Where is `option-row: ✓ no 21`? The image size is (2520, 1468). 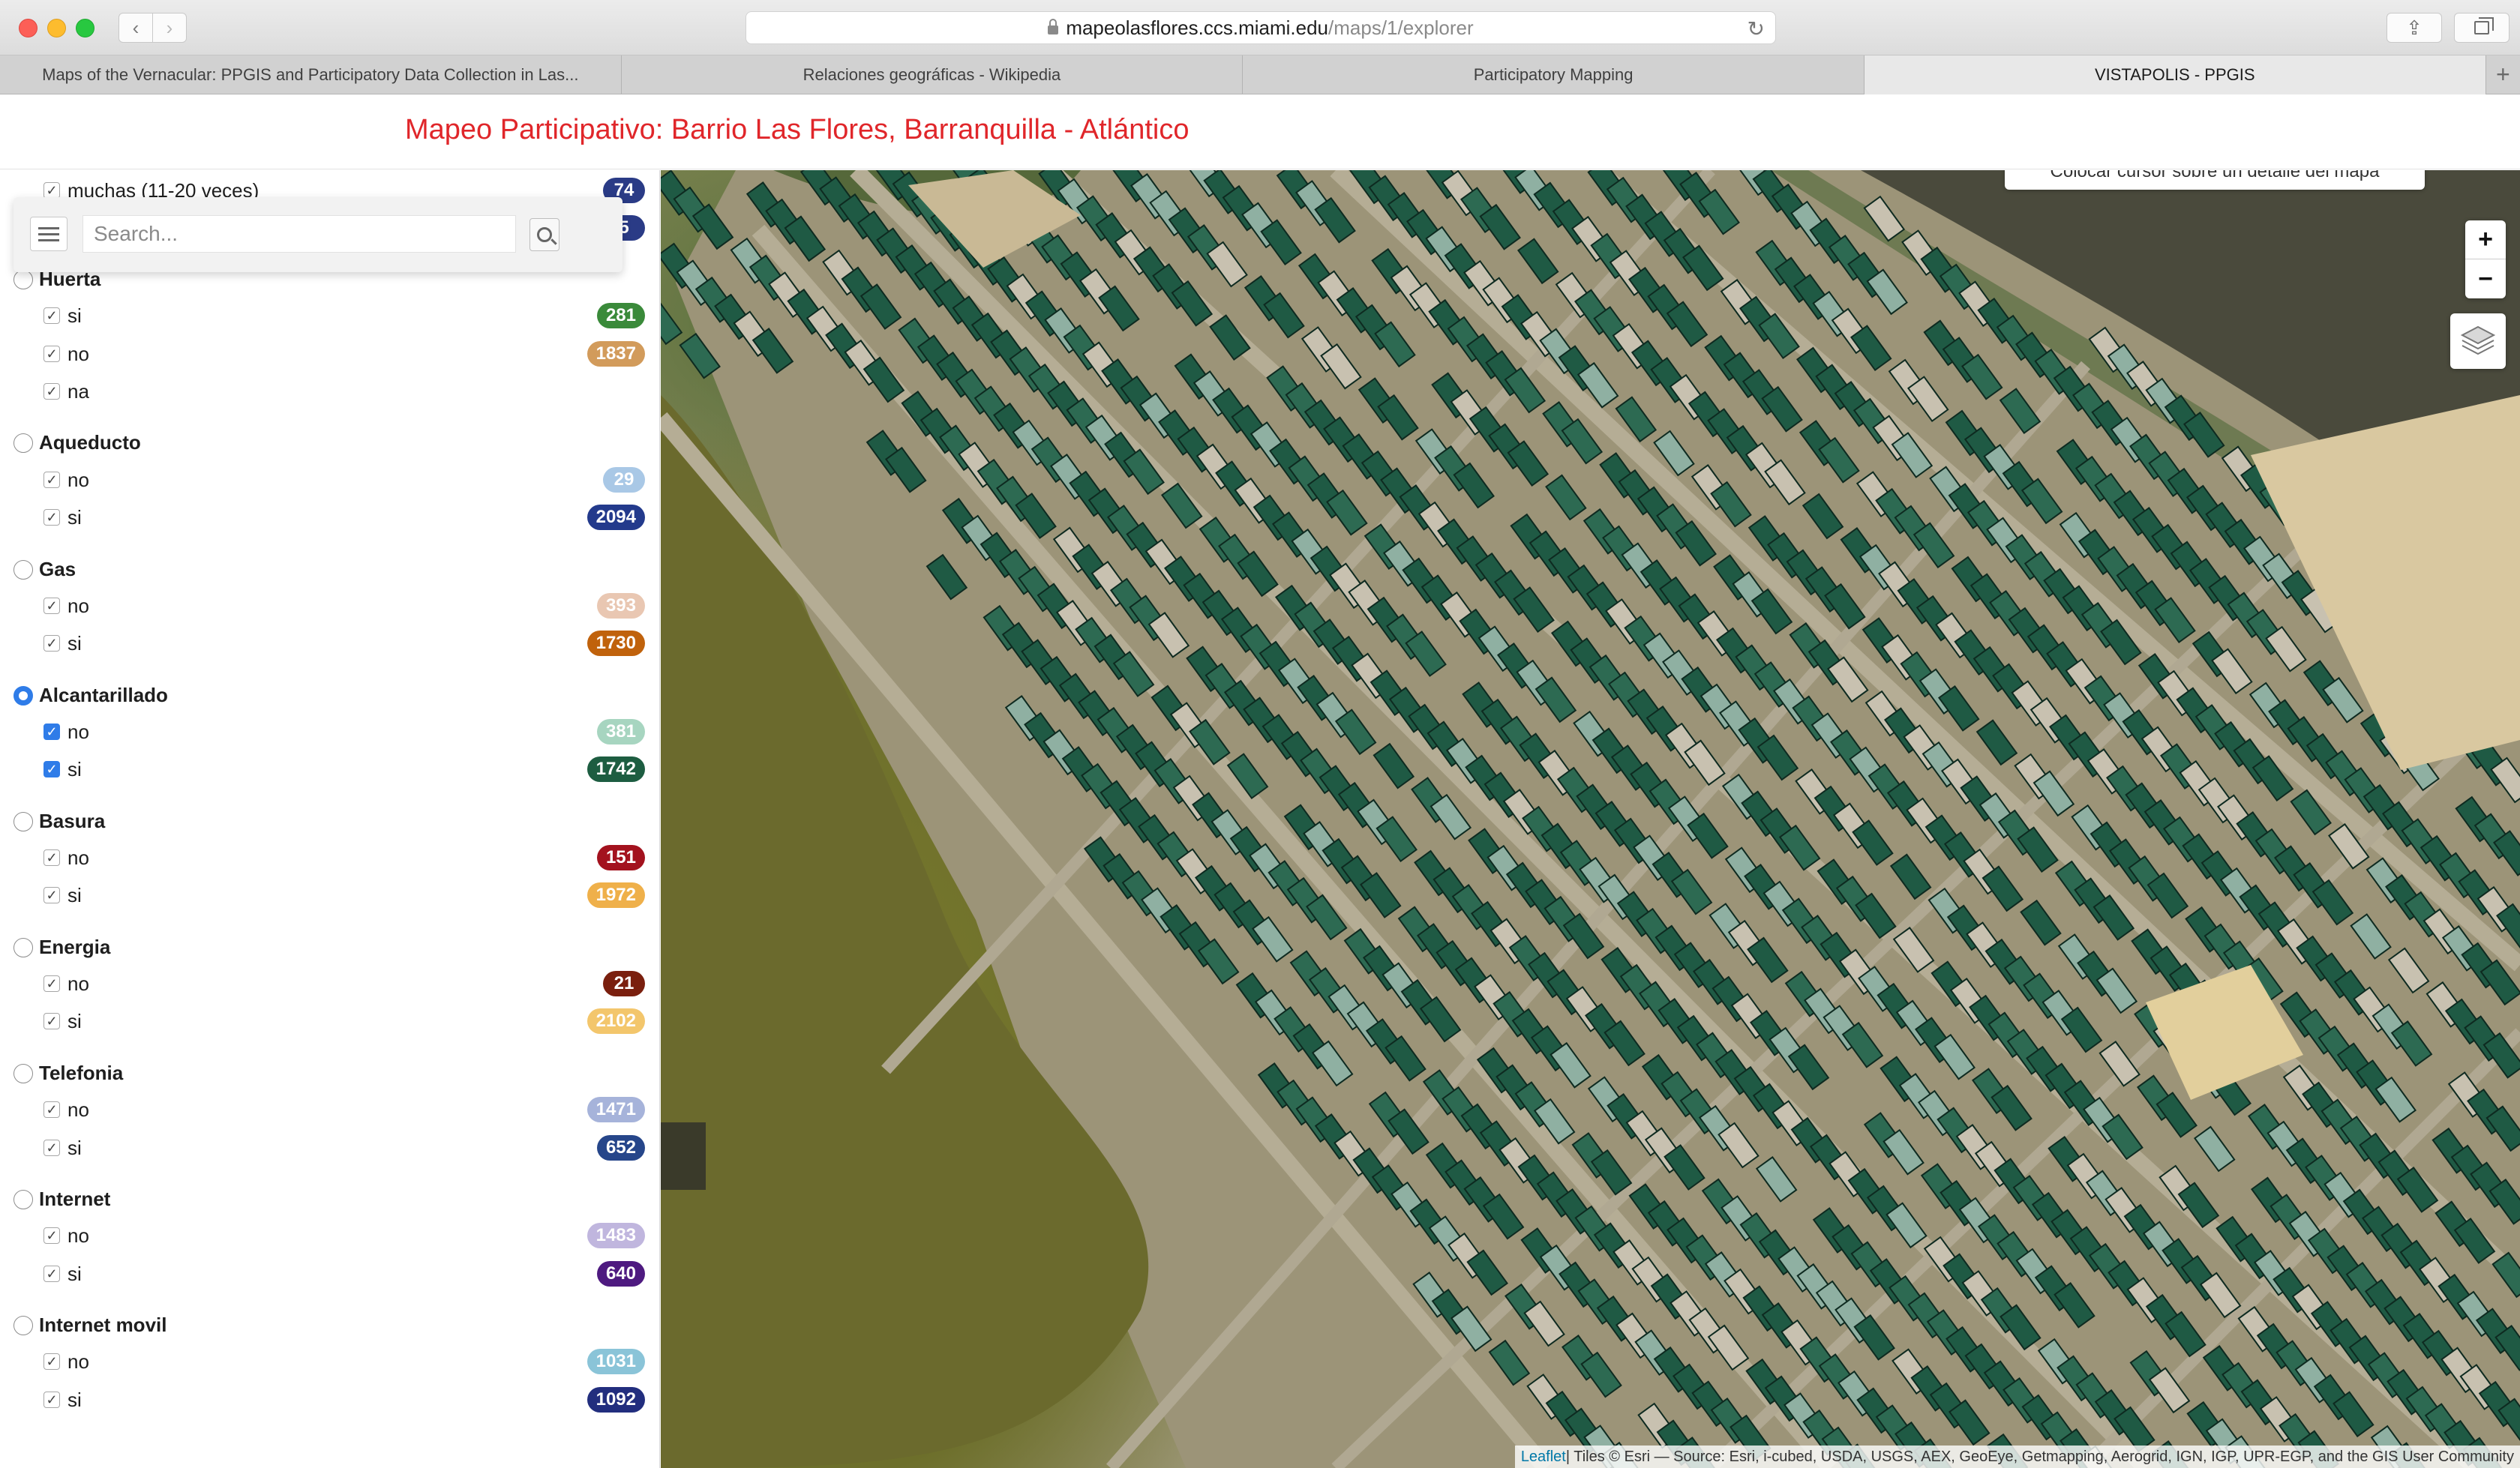 option-row: ✓ no 21 is located at coordinates (329, 983).